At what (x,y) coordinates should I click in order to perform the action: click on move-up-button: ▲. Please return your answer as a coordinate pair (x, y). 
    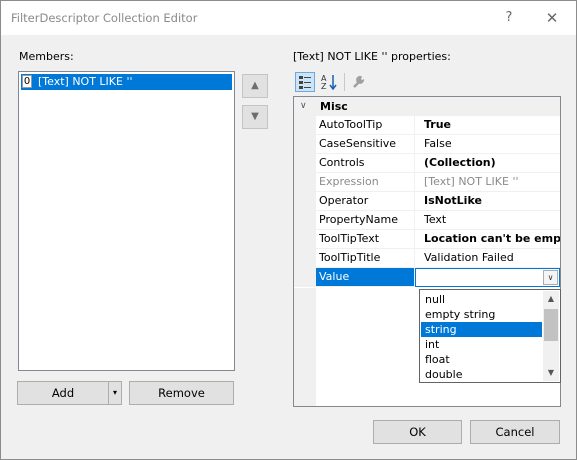
    Looking at the image, I should click on (255, 86).